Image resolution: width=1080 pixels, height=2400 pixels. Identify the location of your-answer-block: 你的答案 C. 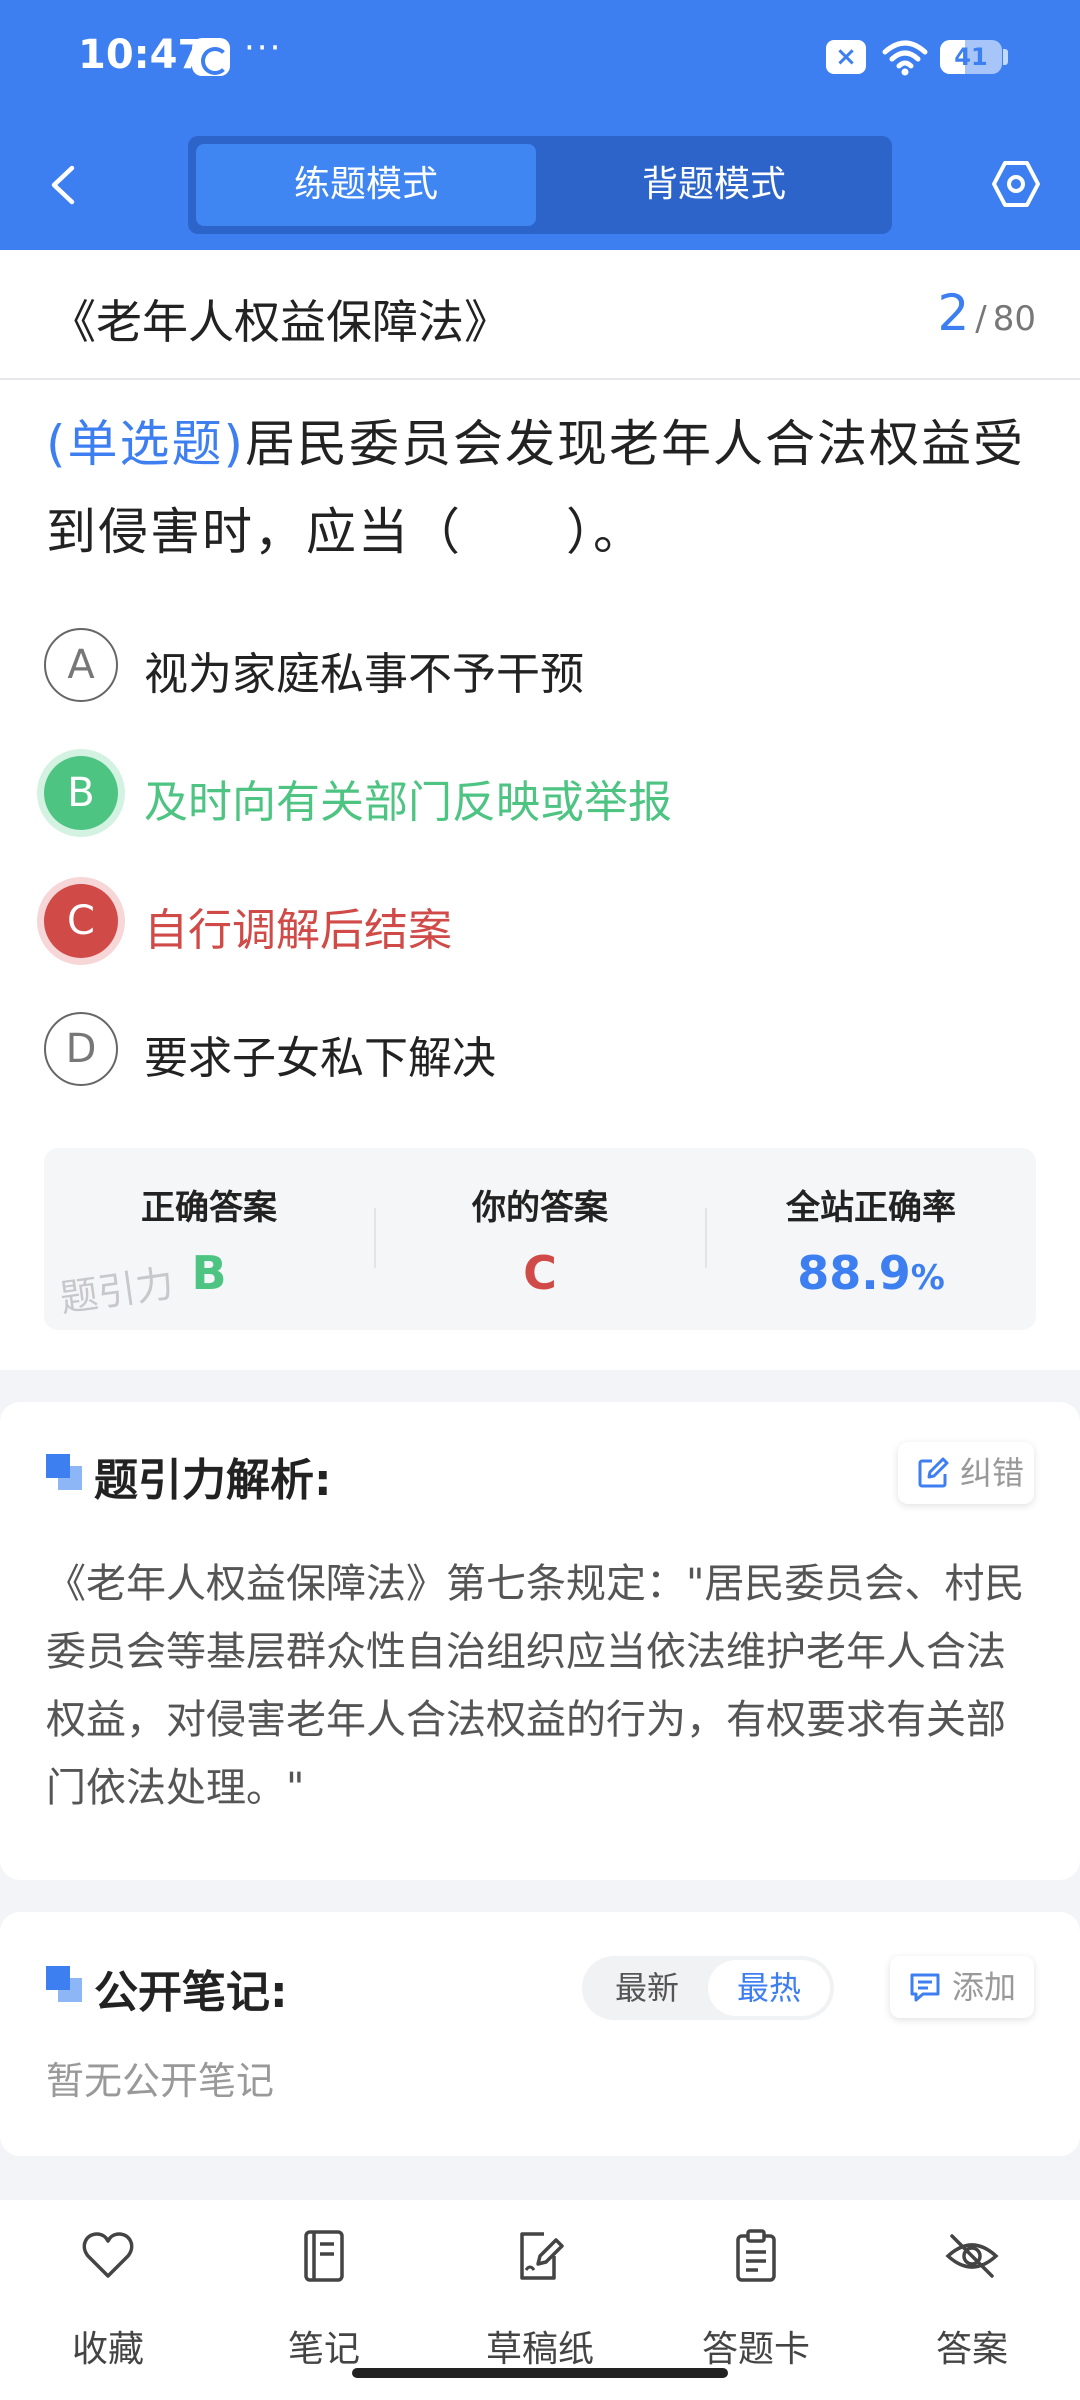
(540, 1239).